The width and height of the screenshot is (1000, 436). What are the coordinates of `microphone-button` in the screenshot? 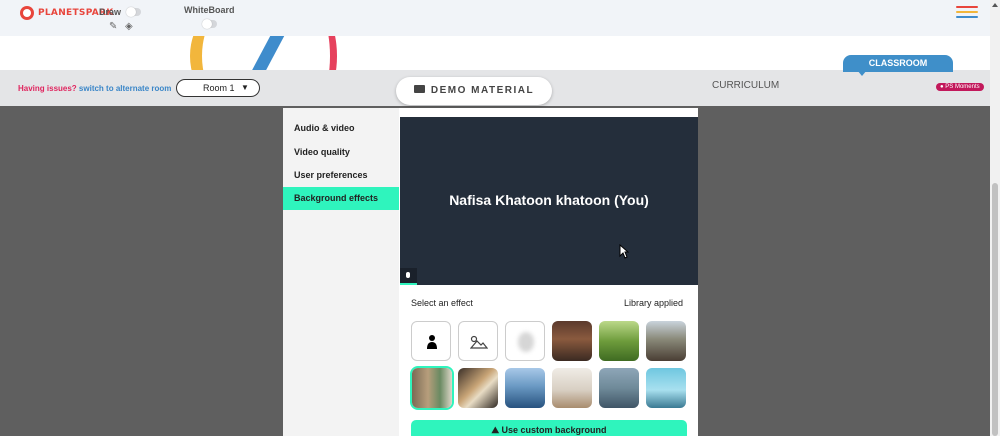 It's located at (408, 276).